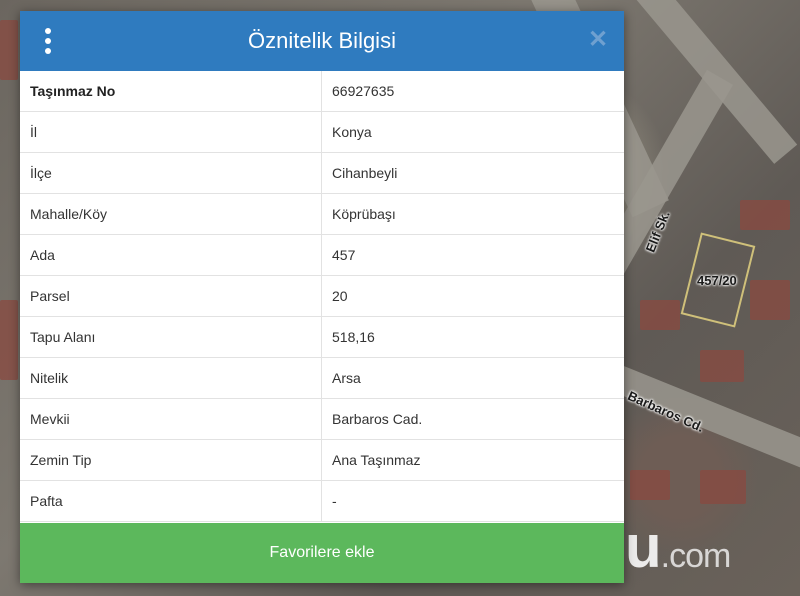 The image size is (800, 596). I want to click on row-value-pafta: -, so click(472, 501).